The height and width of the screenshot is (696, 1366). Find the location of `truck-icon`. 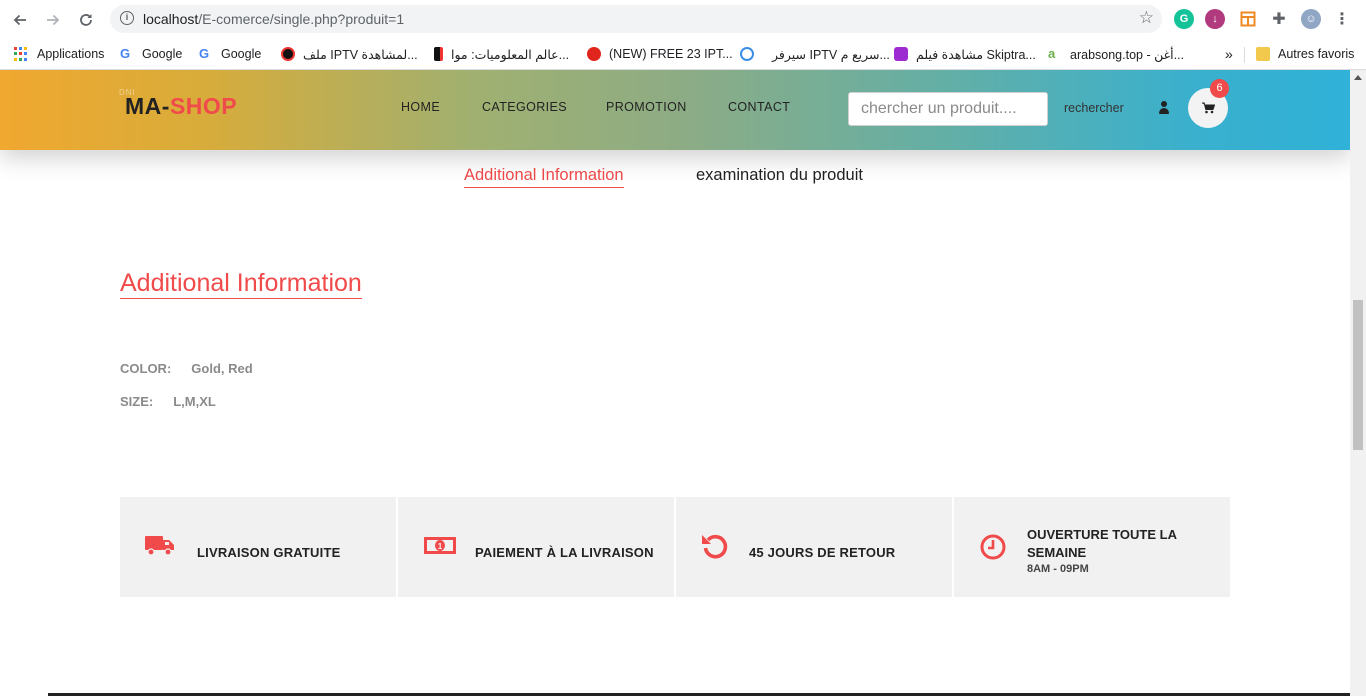

truck-icon is located at coordinates (159, 546).